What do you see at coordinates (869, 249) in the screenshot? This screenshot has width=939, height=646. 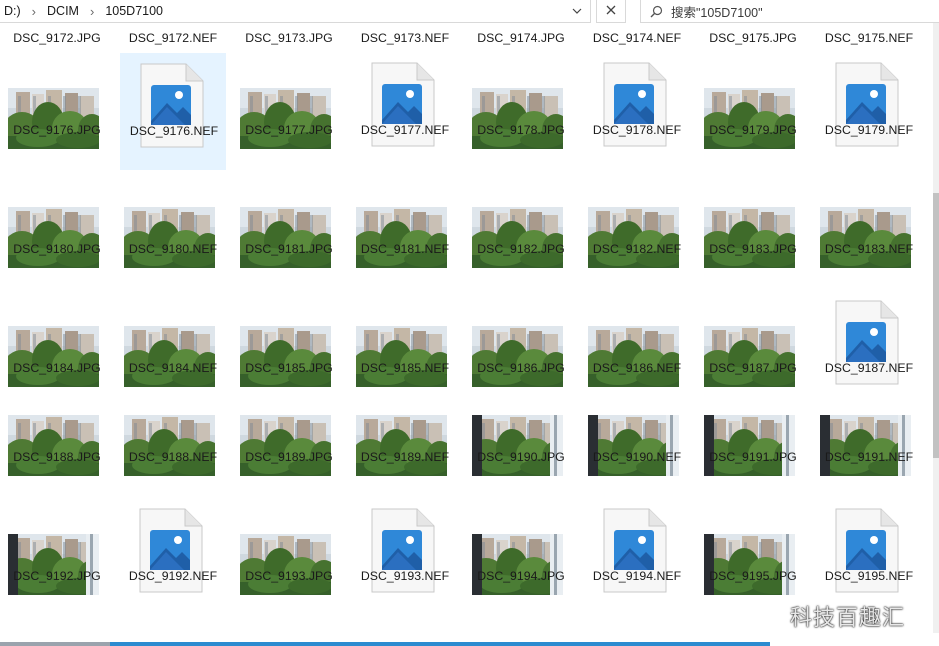 I see `file-name-label: DSC_9183.NEF` at bounding box center [869, 249].